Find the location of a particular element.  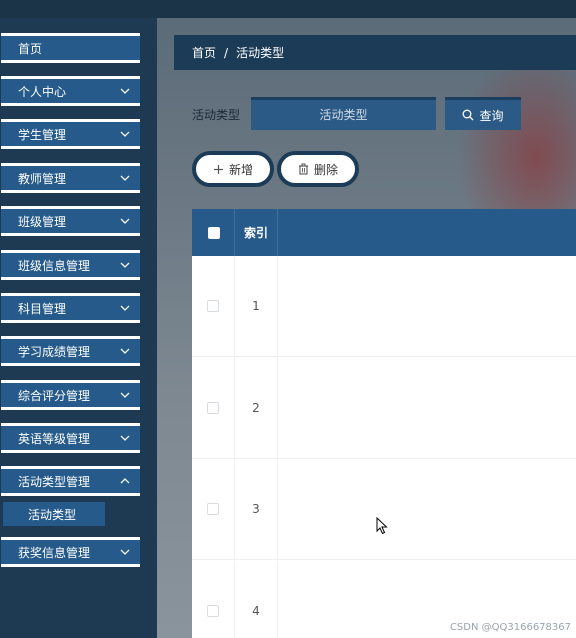

sidebar-item-english-level: 英语等级管理 is located at coordinates (70, 438).